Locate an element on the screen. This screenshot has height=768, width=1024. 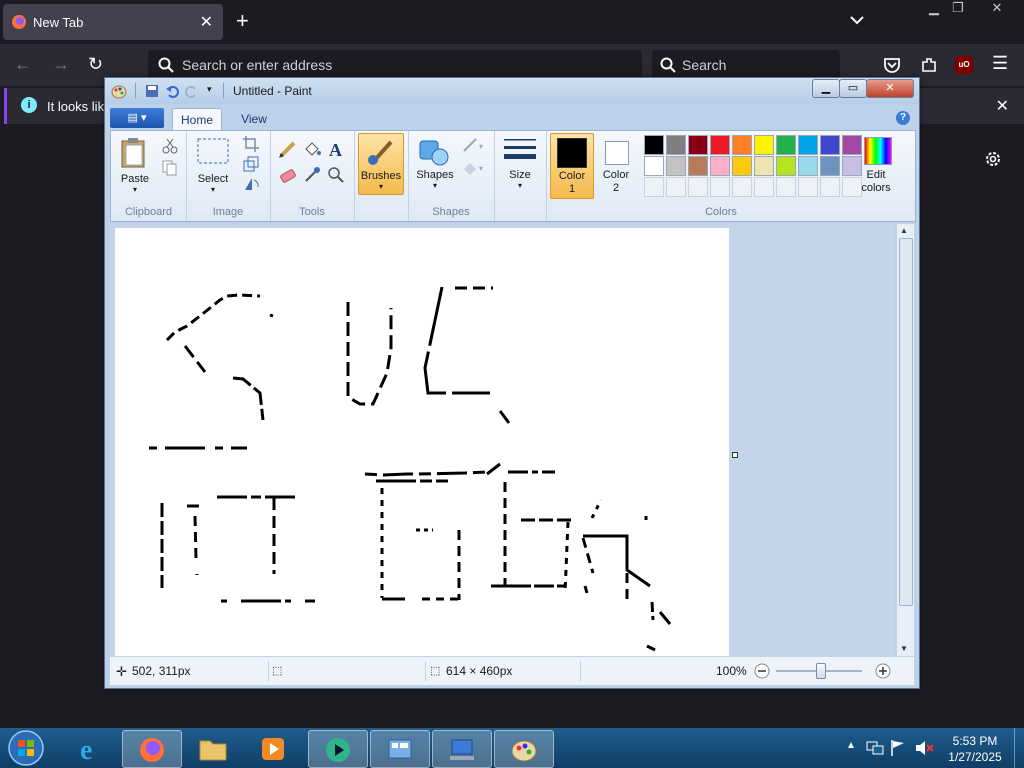
paint-maximize-button: ▭ is located at coordinates (853, 88).